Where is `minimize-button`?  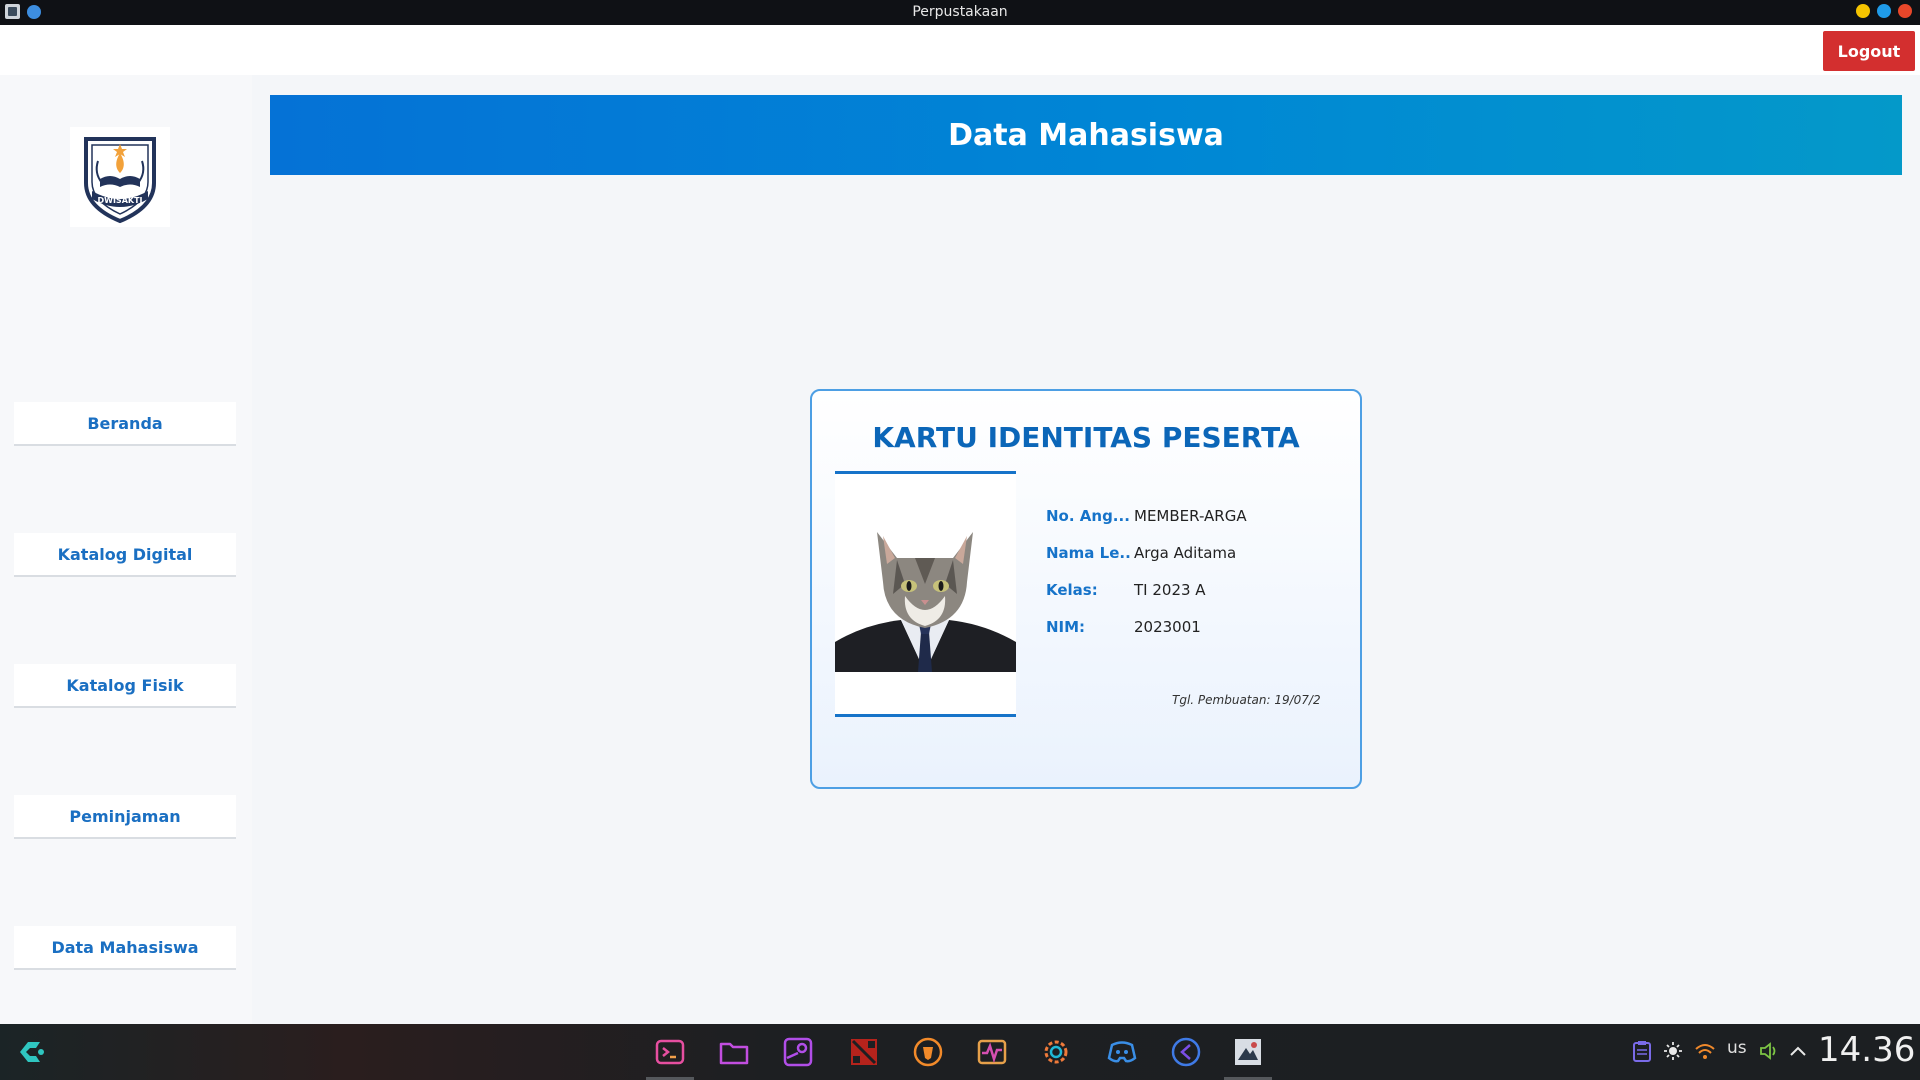
minimize-button is located at coordinates (1863, 11).